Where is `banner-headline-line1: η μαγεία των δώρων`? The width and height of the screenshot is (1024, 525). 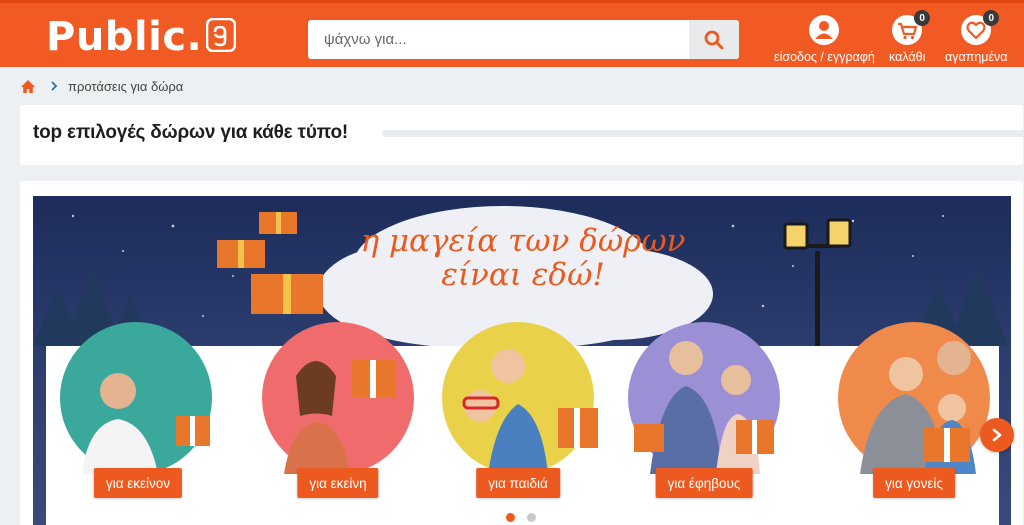
banner-headline-line1: η μαγεία των δώρων is located at coordinates (523, 241).